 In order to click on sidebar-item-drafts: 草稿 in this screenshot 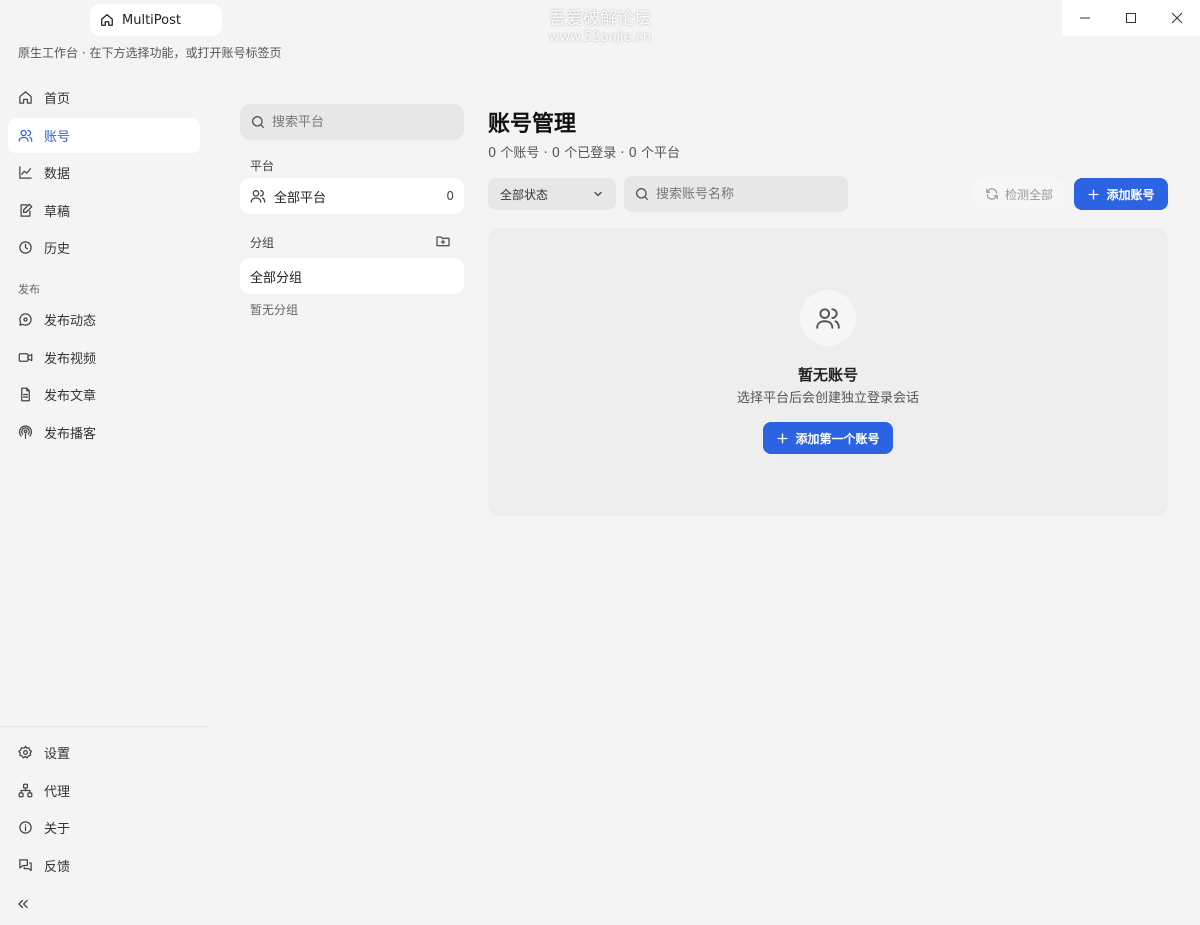, I will do `click(104, 210)`.